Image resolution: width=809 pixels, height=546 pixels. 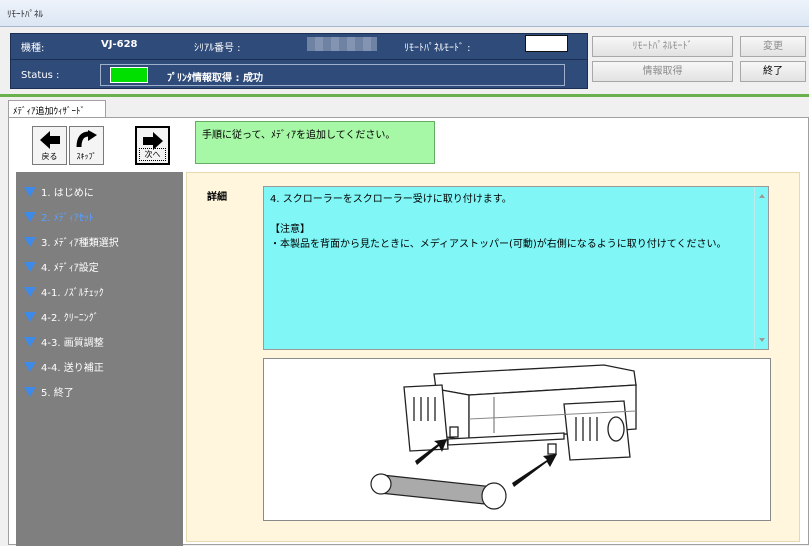 I want to click on skip-button: ｽｷｯﾌﾟ, so click(x=86, y=145).